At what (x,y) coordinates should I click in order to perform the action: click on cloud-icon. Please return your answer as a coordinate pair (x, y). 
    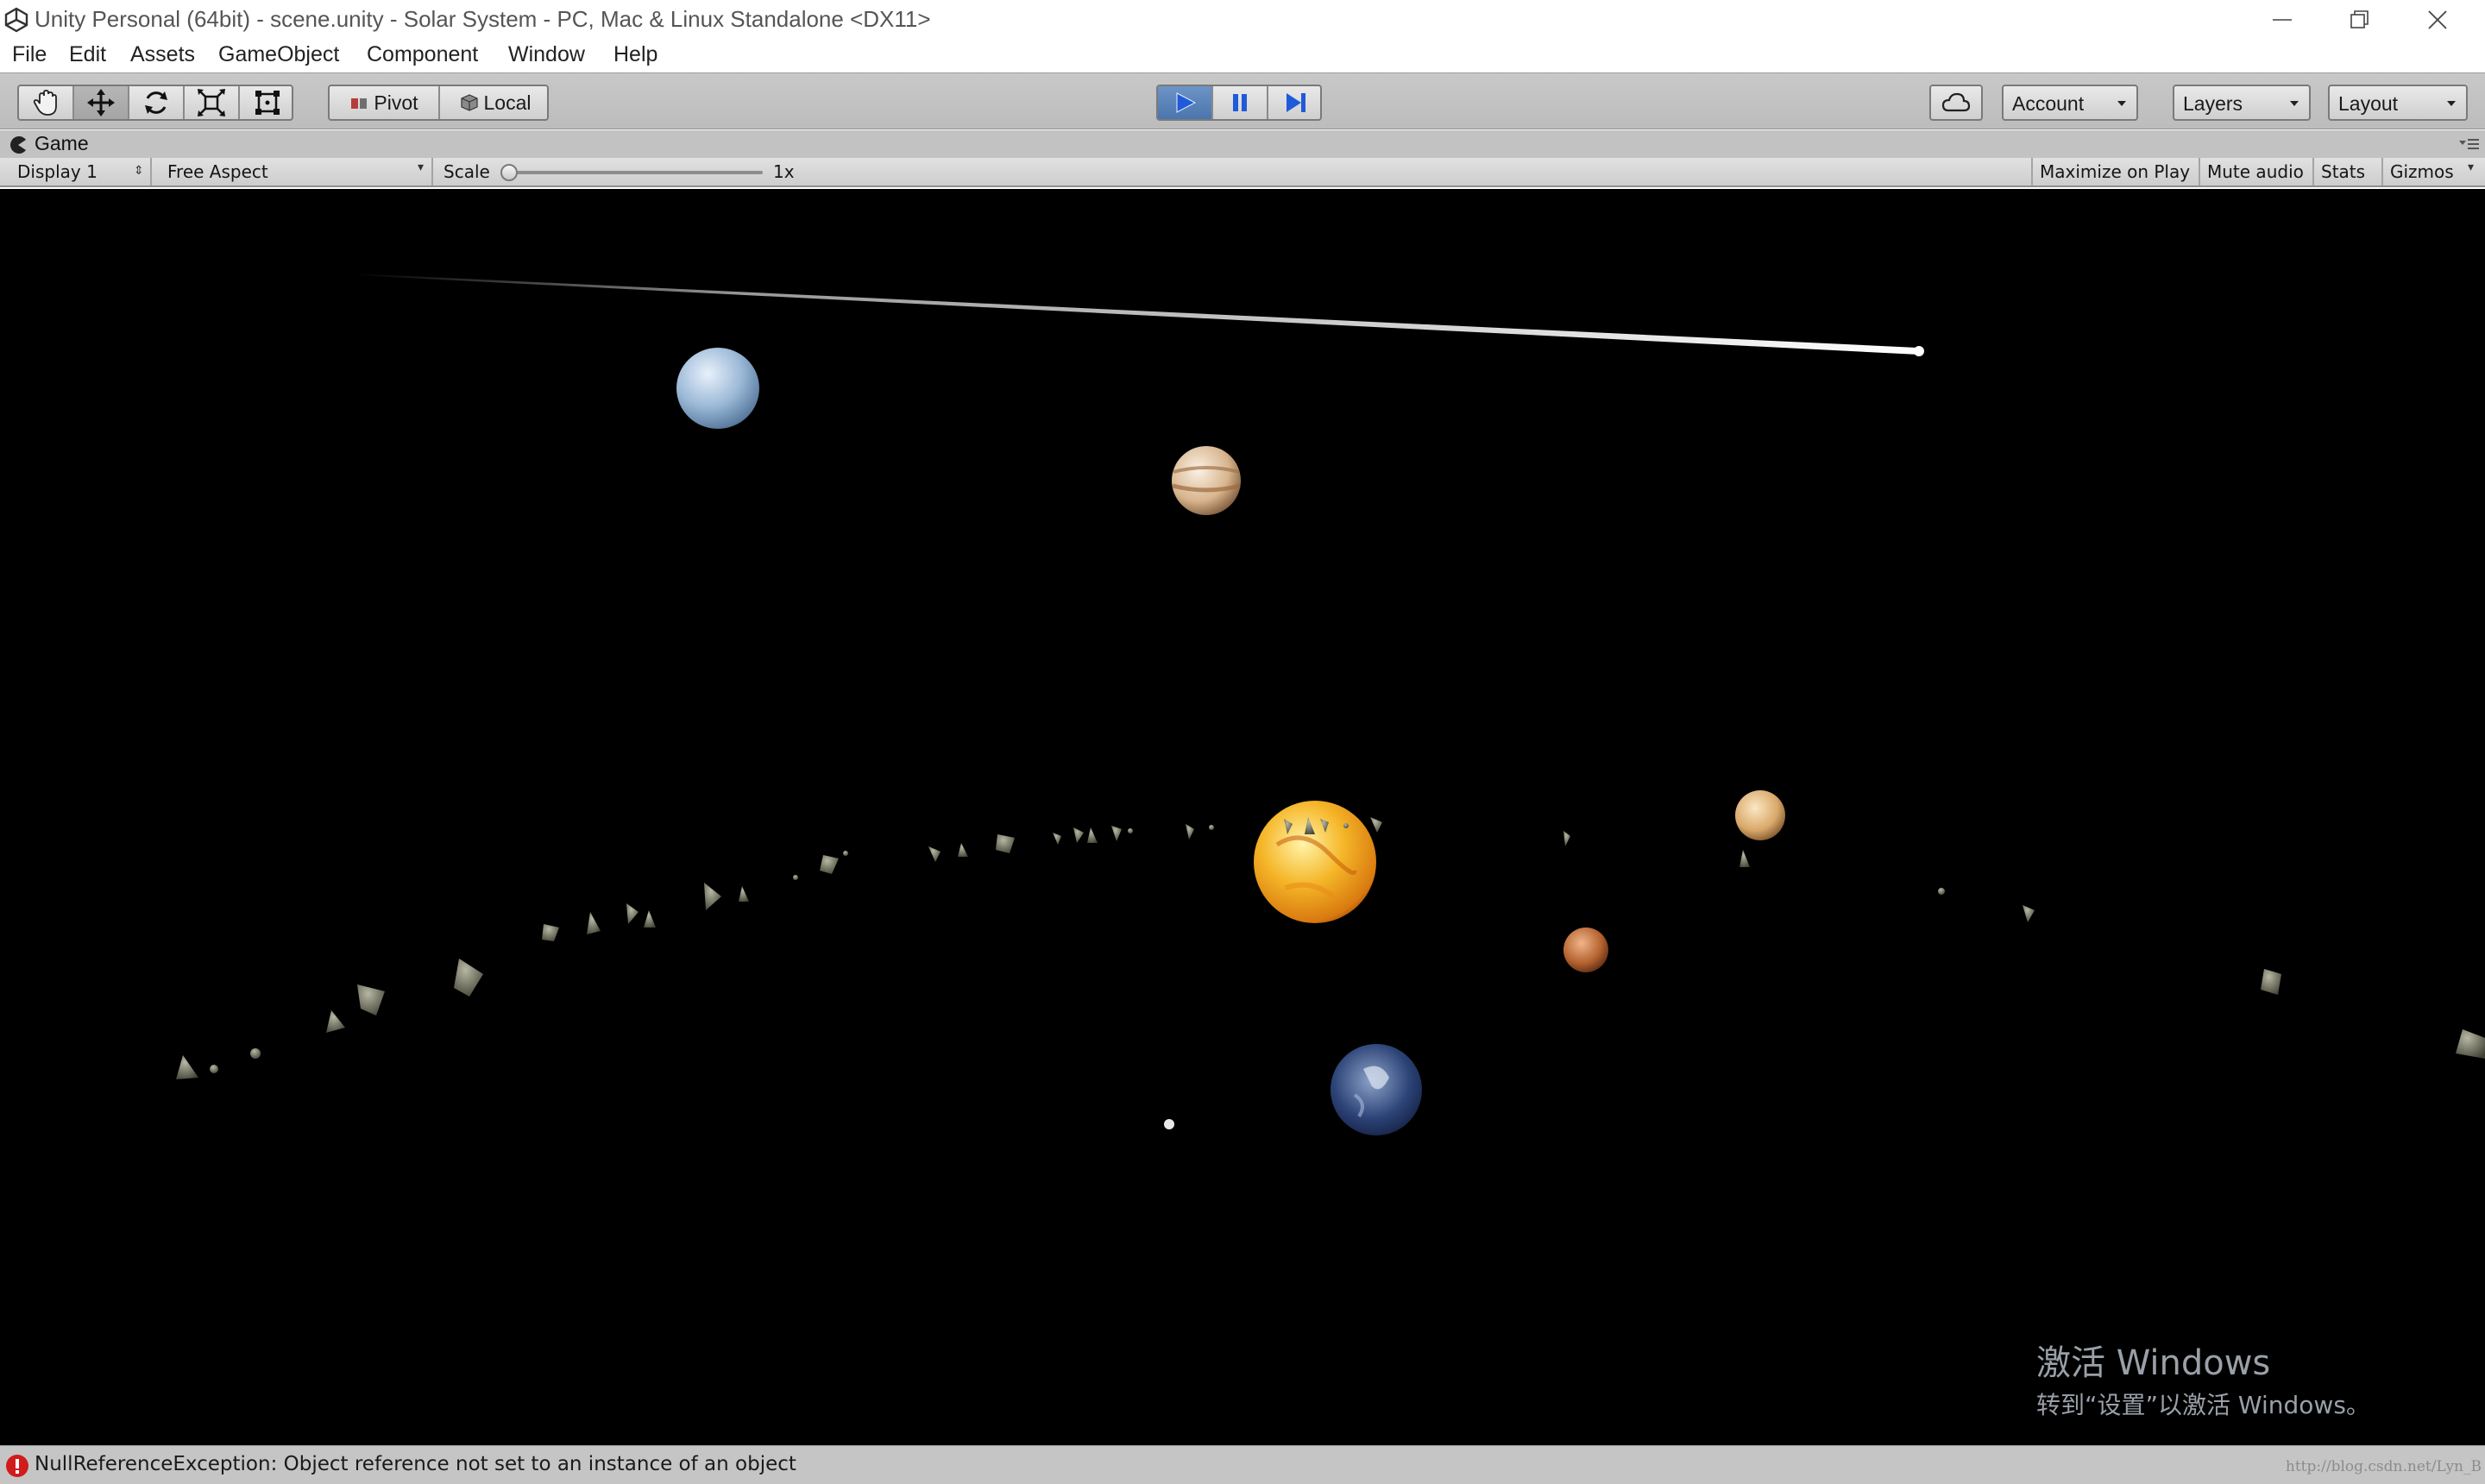
    Looking at the image, I should click on (1956, 102).